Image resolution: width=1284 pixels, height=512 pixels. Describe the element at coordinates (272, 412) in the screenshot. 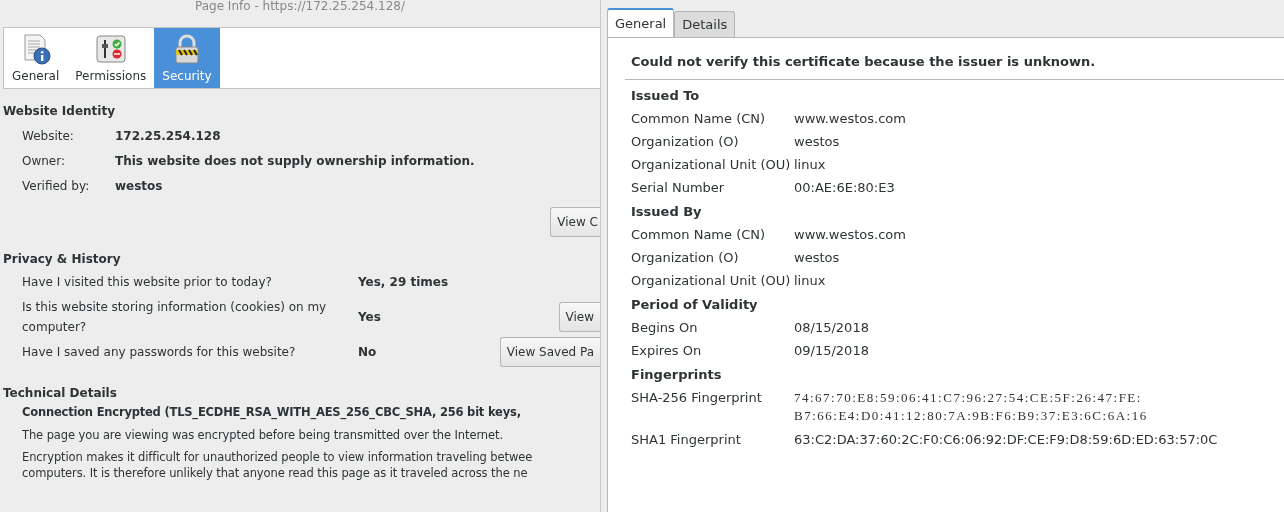

I see `connection-status: Connection Encrypted (TLS_ECDHE_RSA_WITH_AES_256_CBC_SHA, 256 bit keys,` at that location.